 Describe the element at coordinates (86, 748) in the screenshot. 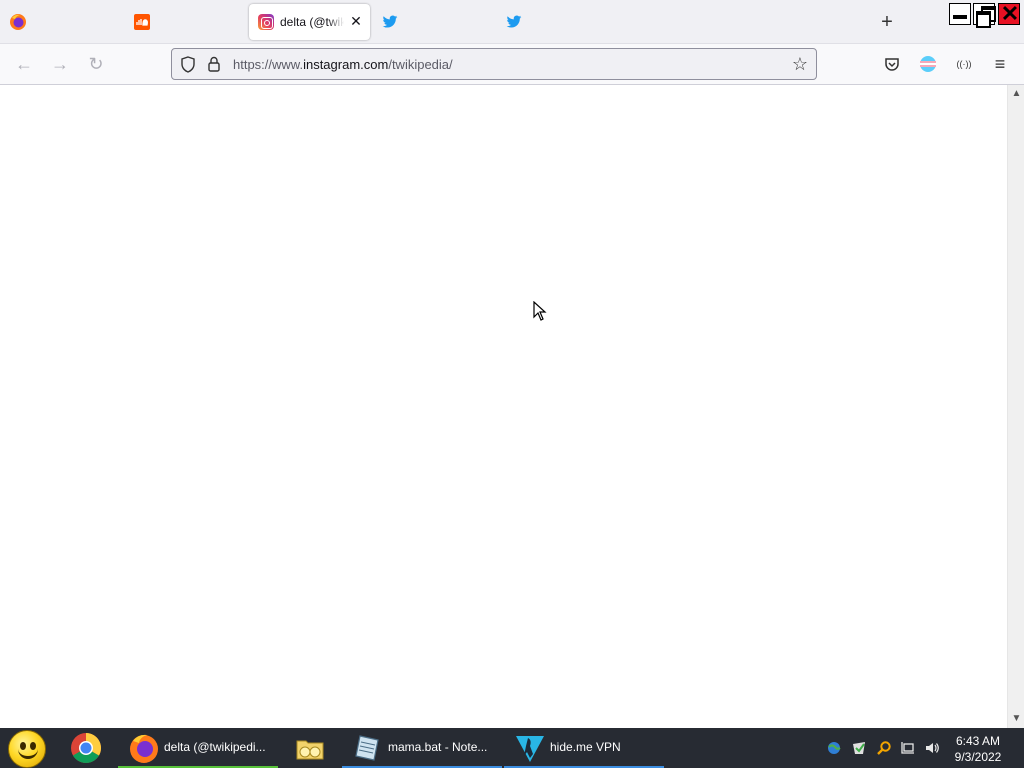

I see `chrome-icon` at that location.